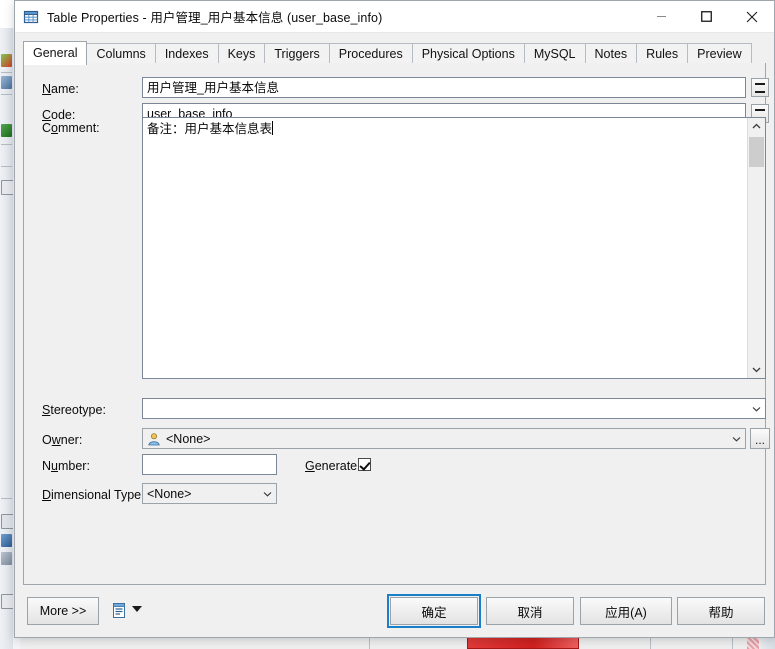 The width and height of the screenshot is (775, 649). What do you see at coordinates (241, 53) in the screenshot?
I see `tab-keys: Keys` at bounding box center [241, 53].